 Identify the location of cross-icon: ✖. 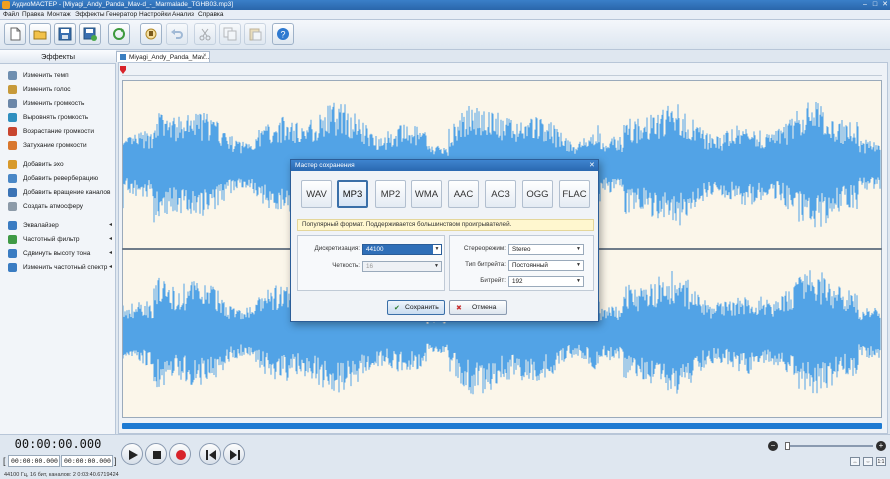
(459, 308).